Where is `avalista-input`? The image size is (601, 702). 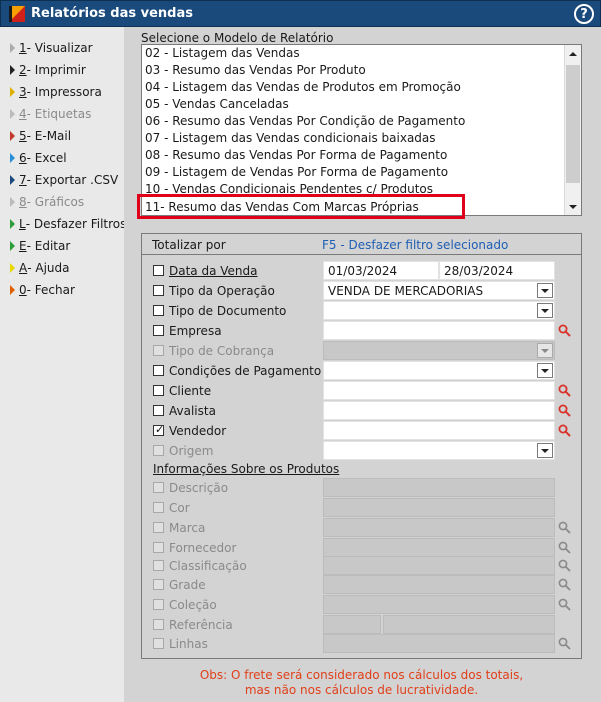 avalista-input is located at coordinates (439, 410).